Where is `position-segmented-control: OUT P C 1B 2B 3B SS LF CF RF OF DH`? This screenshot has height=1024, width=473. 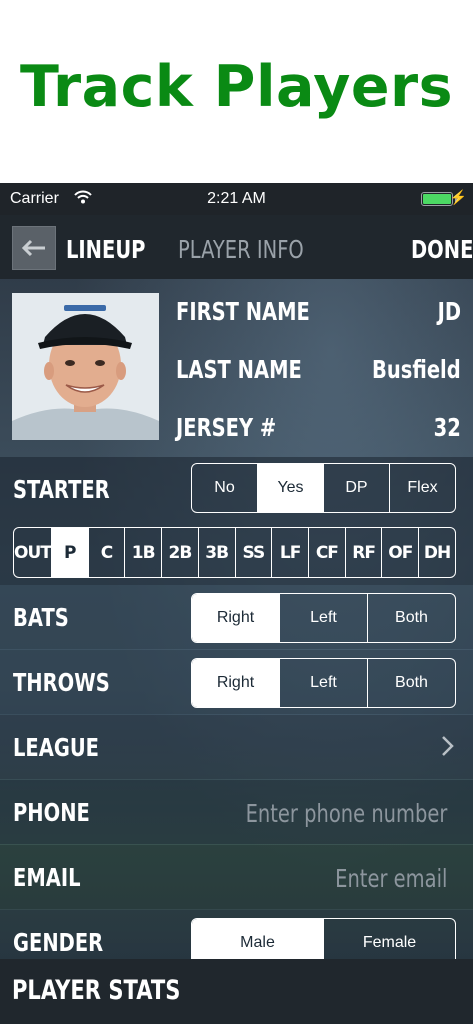
position-segmented-control: OUT P C 1B 2B 3B SS LF CF RF OF DH is located at coordinates (234, 552).